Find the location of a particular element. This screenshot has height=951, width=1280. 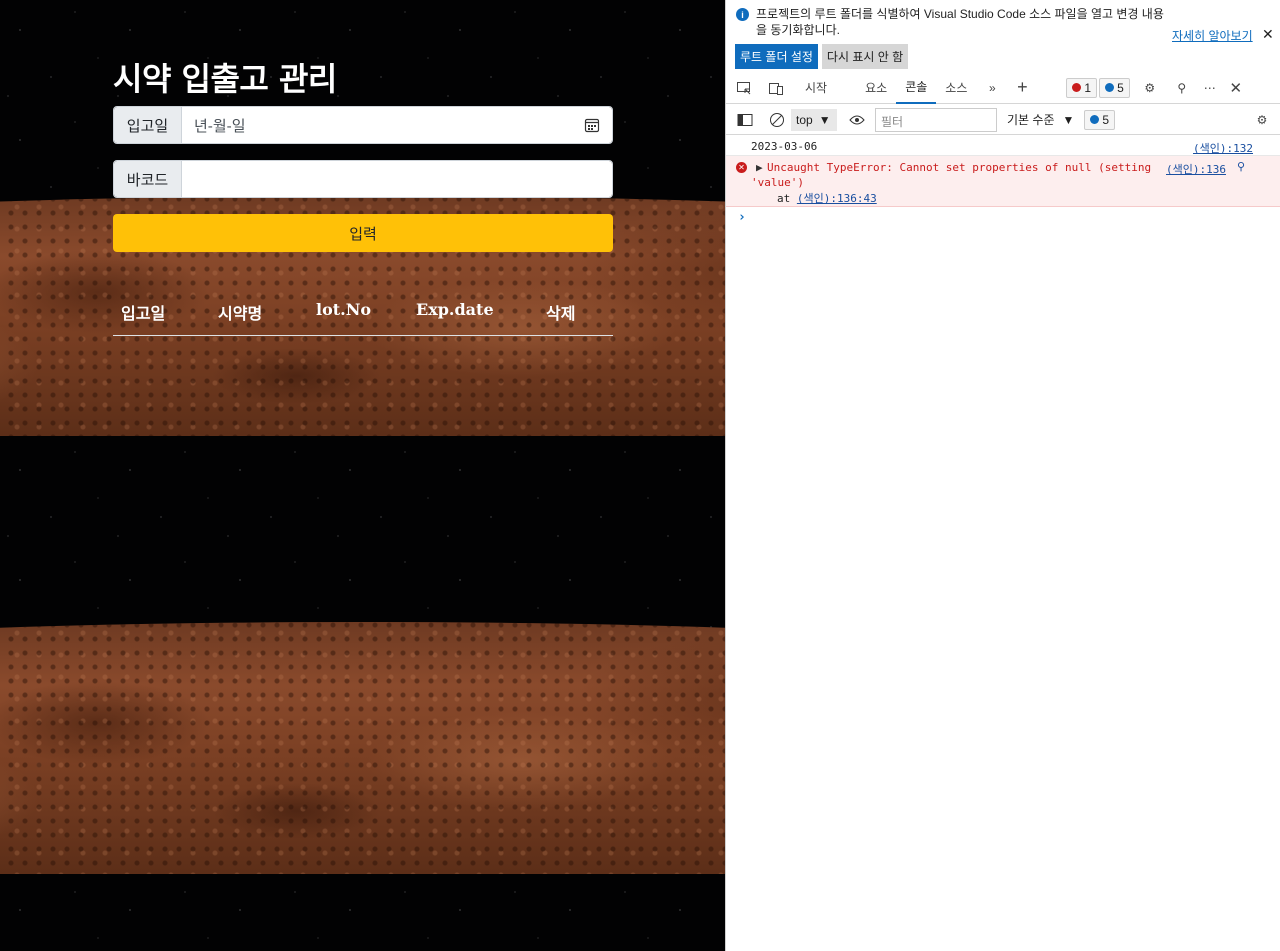

add-tab-icon: + is located at coordinates (1022, 87).